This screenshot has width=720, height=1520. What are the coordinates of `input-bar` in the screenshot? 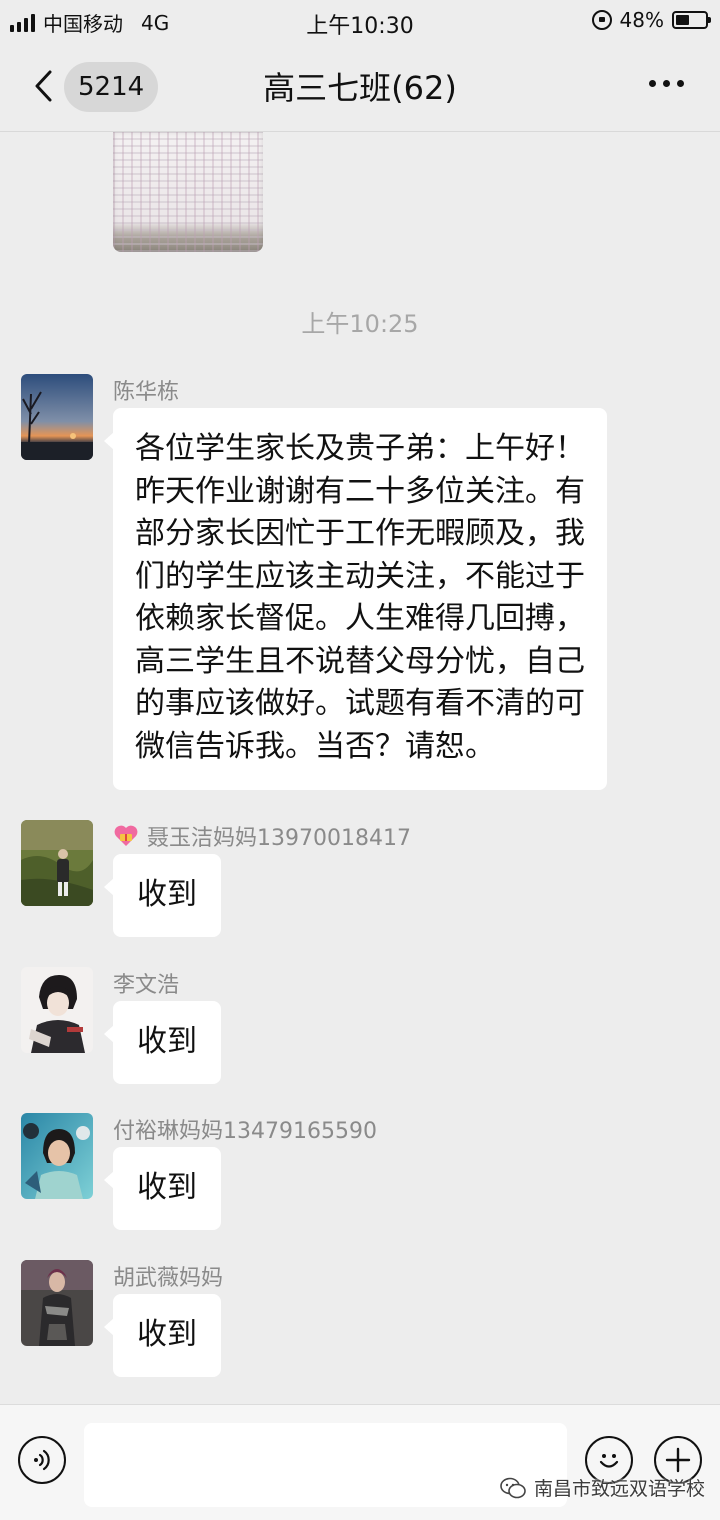 It's located at (360, 1462).